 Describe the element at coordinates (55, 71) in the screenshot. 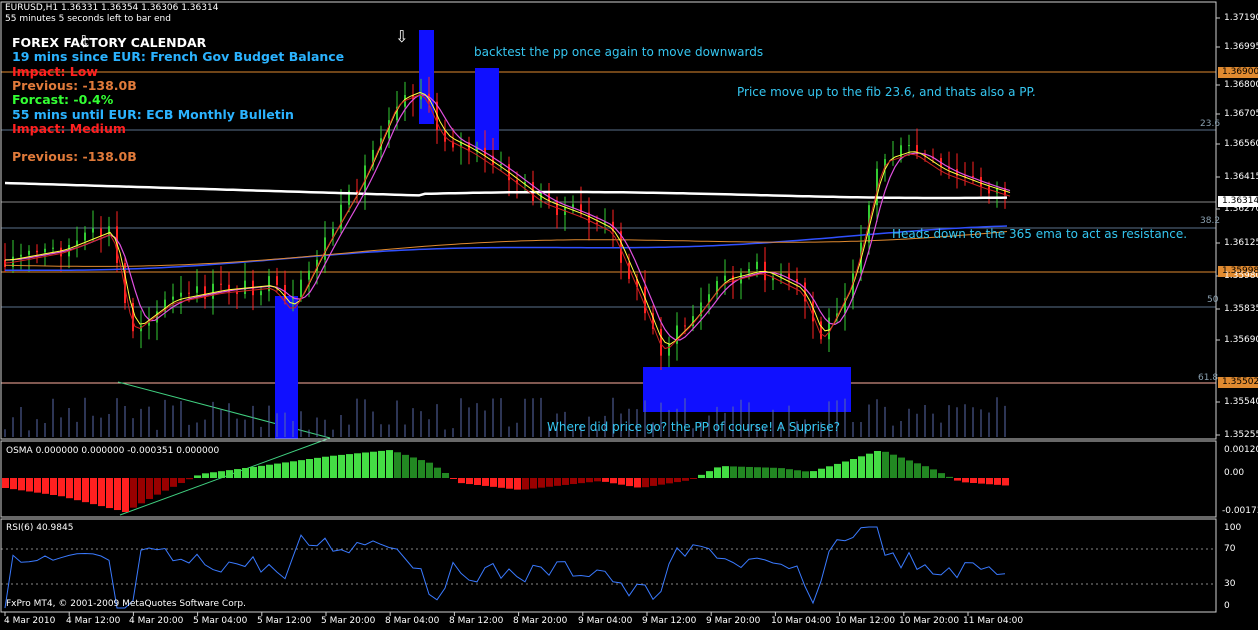

I see `calendar-impact-1: Impact: Low` at that location.